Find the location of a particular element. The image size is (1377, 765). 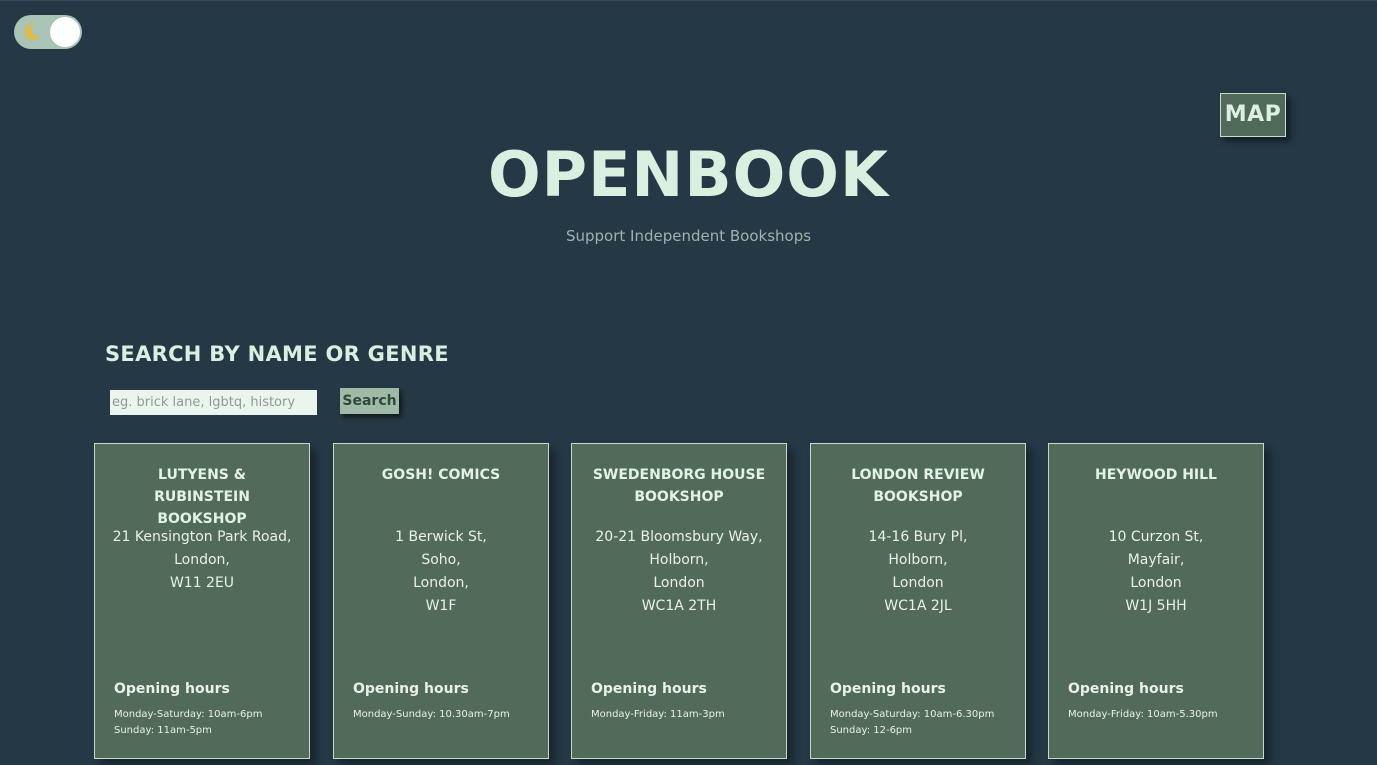

page-title: OPENBOOK is located at coordinates (688, 174).